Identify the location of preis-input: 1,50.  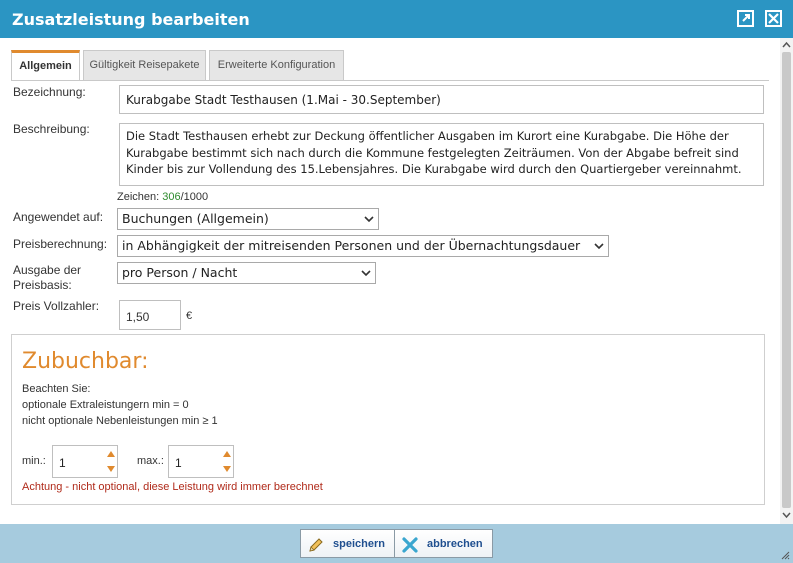
(150, 315).